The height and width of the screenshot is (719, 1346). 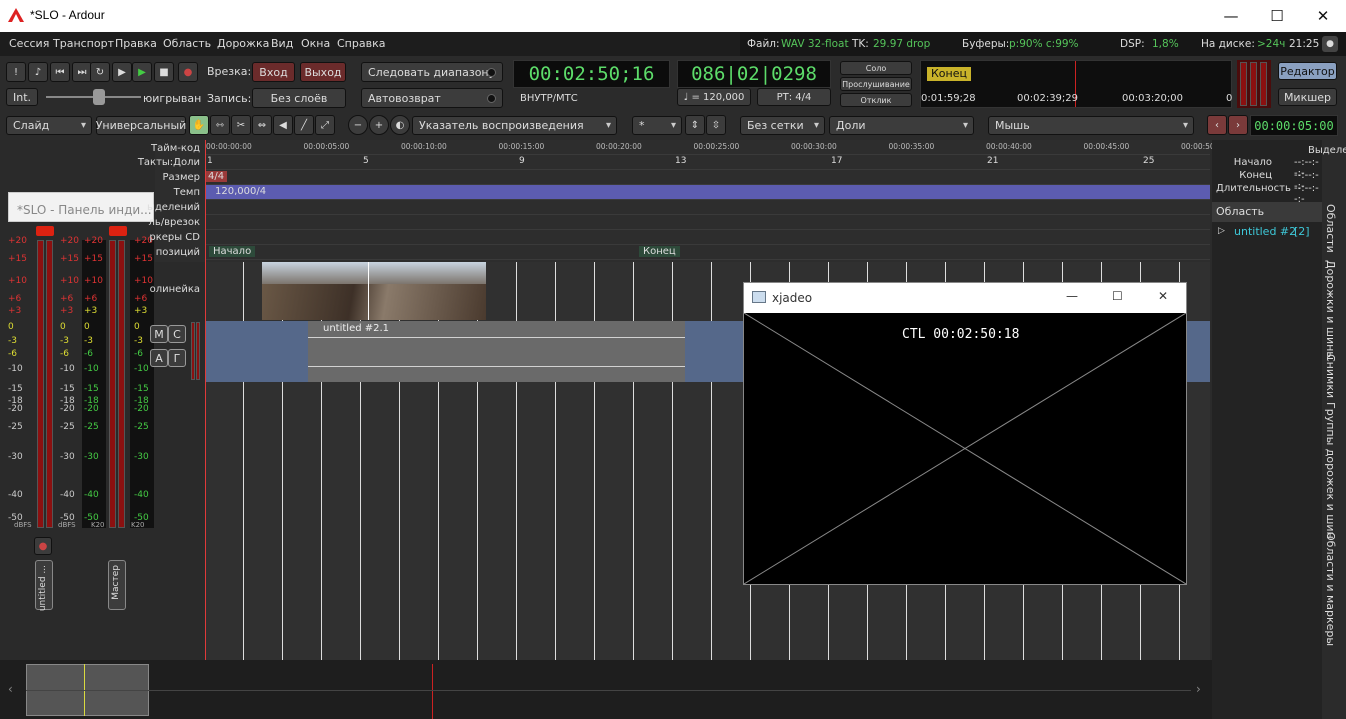 I want to click on clock-time: 21:25, so click(x=1304, y=44).